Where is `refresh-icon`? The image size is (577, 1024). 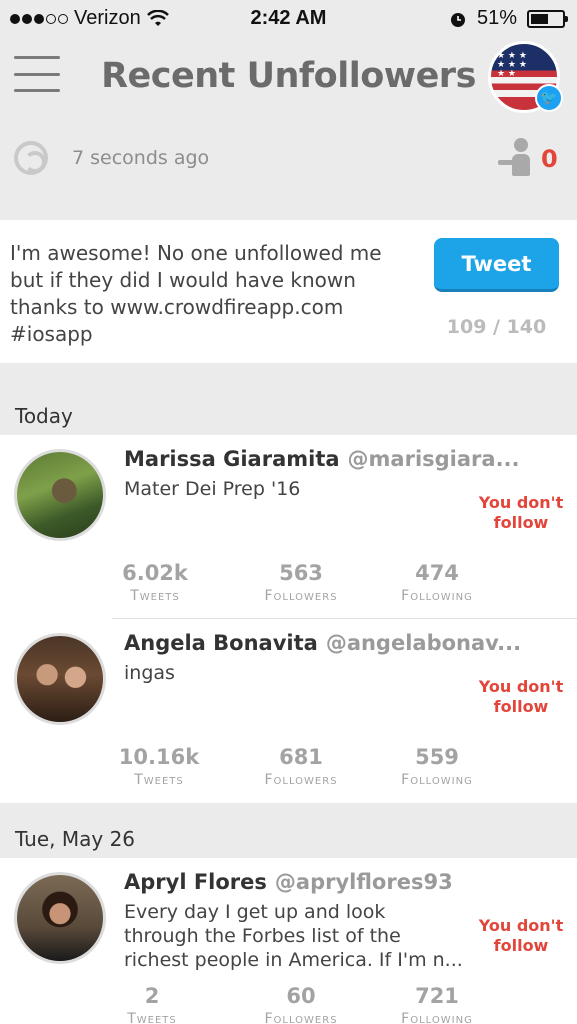 refresh-icon is located at coordinates (31, 158).